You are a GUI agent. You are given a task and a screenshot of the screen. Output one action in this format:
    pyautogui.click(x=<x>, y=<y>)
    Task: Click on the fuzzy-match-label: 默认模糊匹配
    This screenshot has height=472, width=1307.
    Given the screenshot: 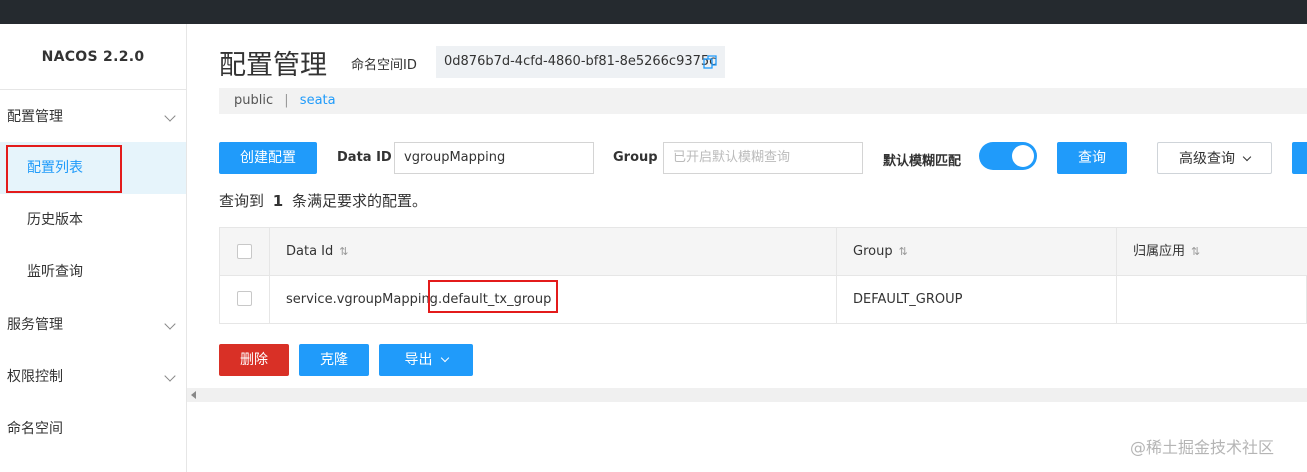 What is the action you would take?
    pyautogui.click(x=922, y=161)
    